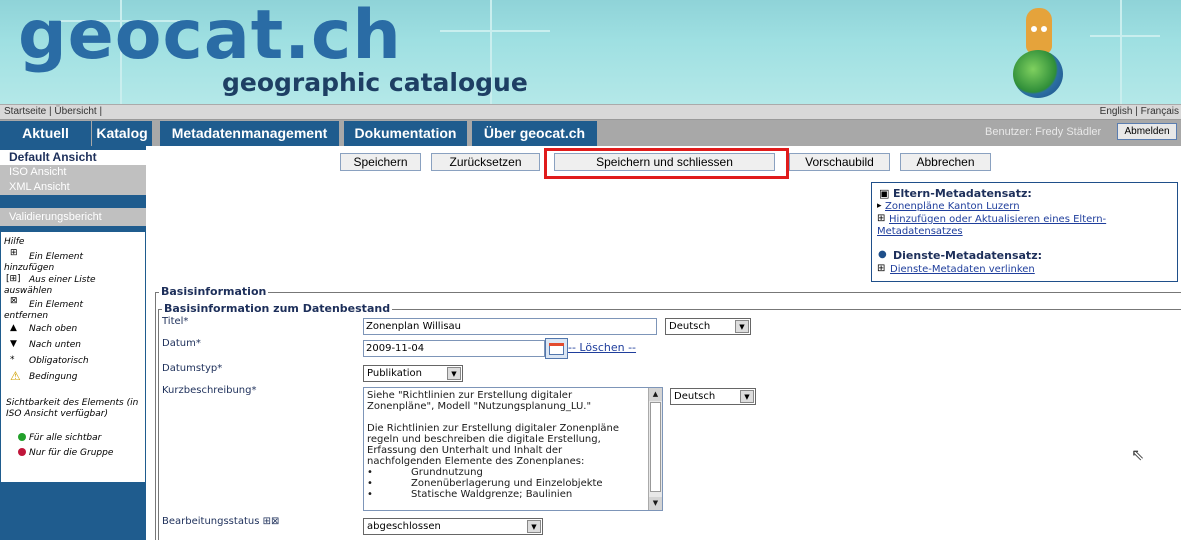  Describe the element at coordinates (13, 344) in the screenshot. I see `move-down-icon: ▼` at that location.